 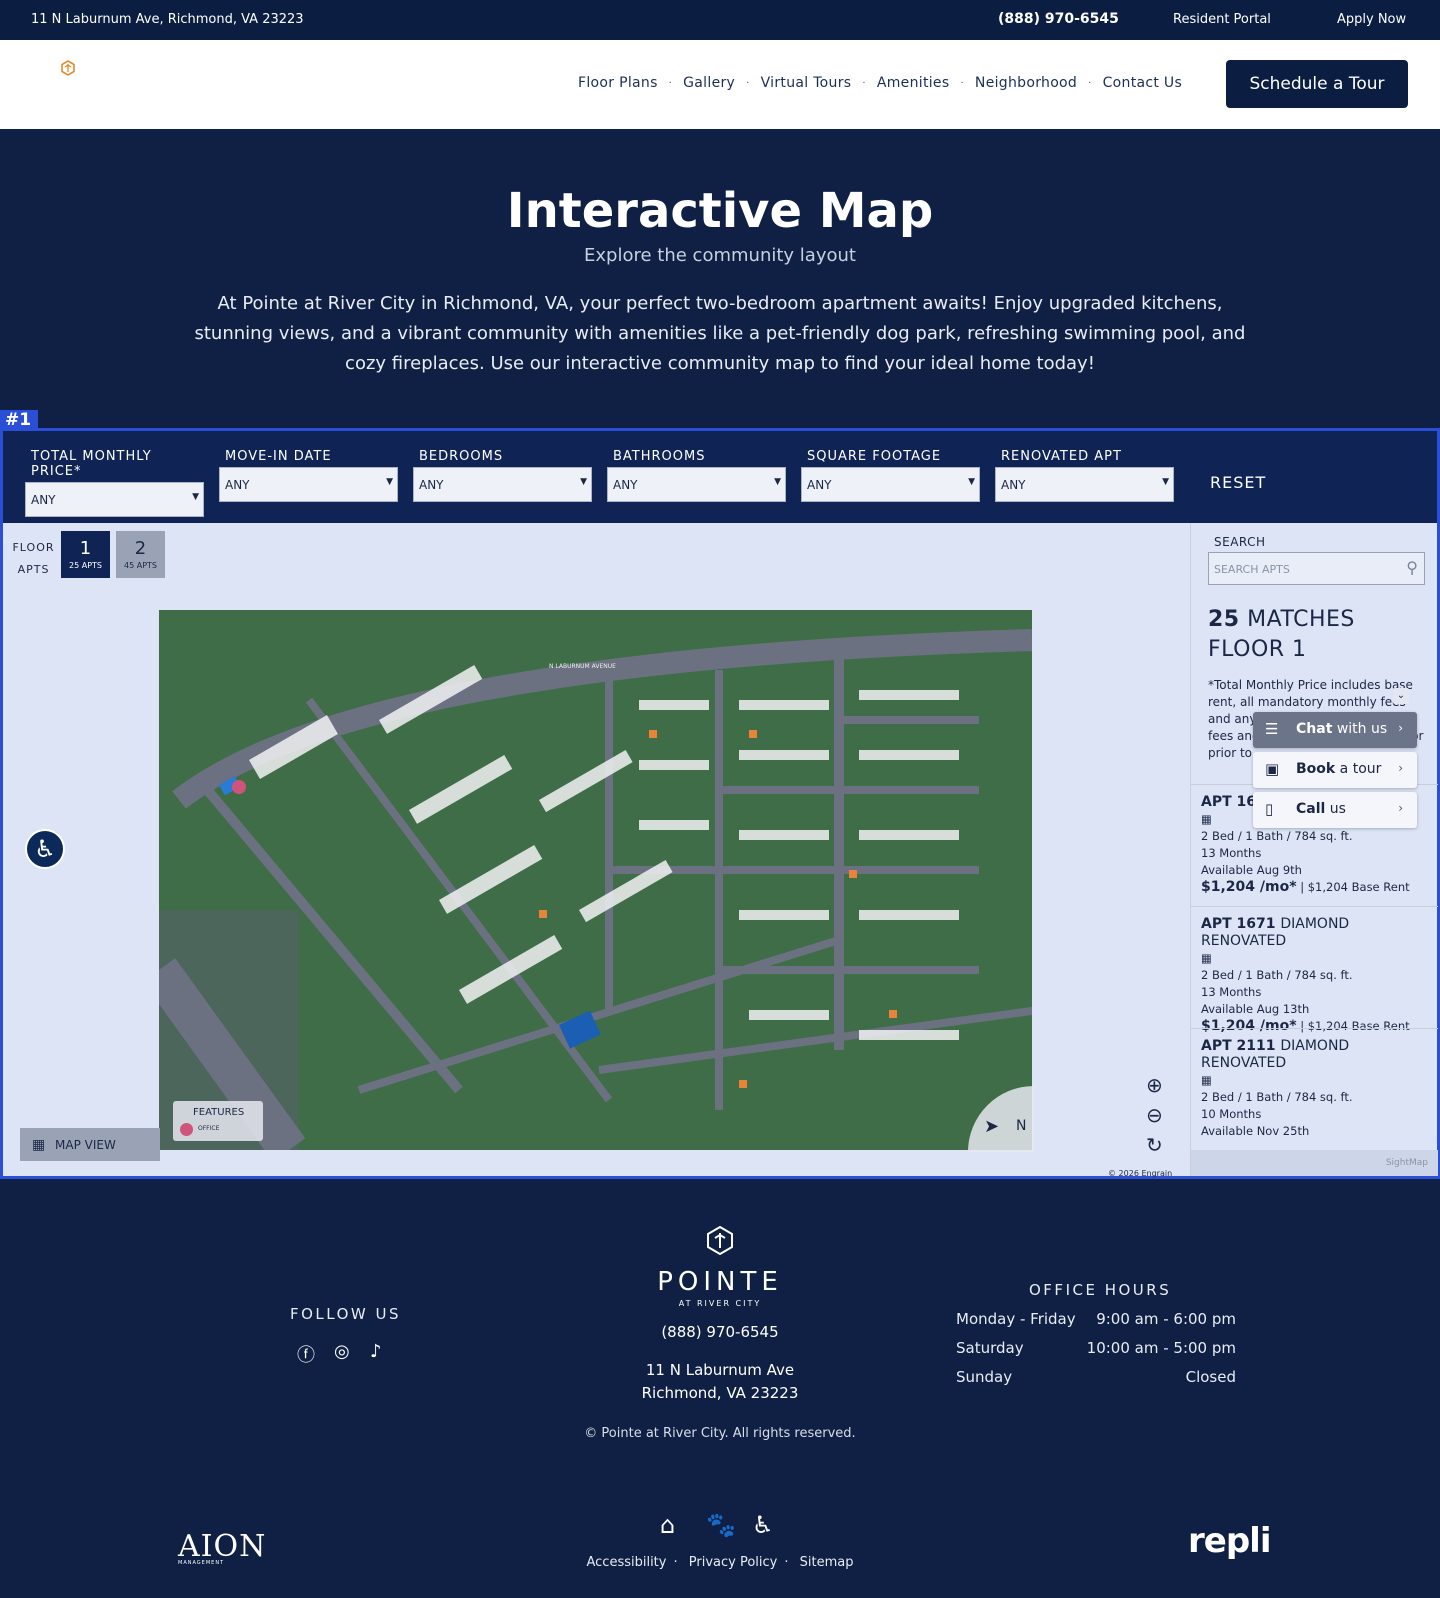 I want to click on zoom-out-icon: ⊖, so click(x=1154, y=1115).